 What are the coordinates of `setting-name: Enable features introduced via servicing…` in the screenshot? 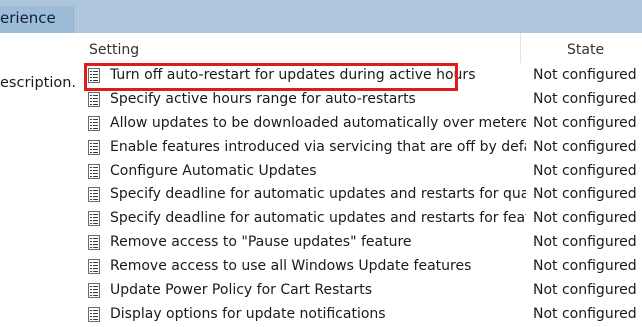 It's located at (318, 146).